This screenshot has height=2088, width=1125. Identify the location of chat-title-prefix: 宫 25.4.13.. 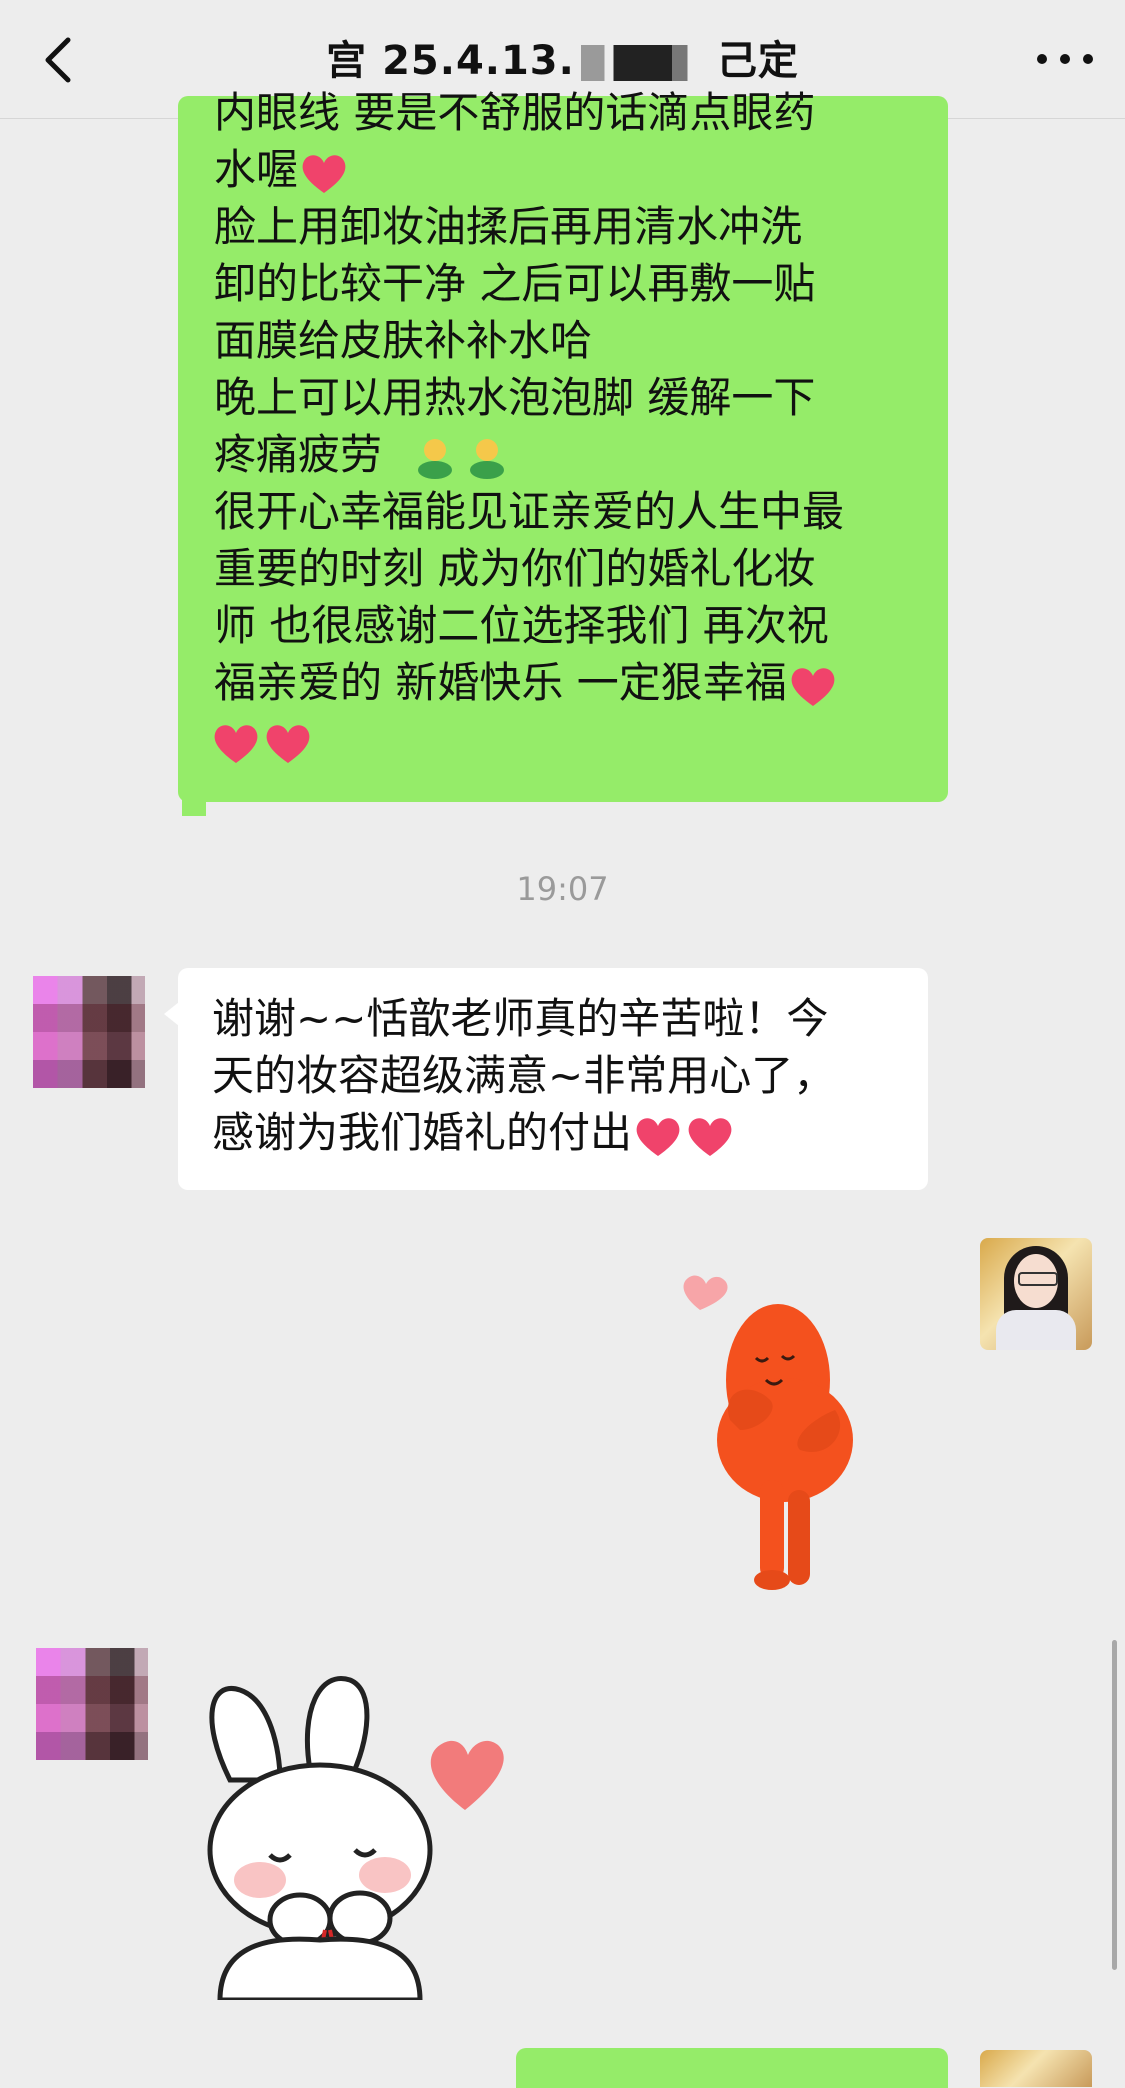
(450, 61).